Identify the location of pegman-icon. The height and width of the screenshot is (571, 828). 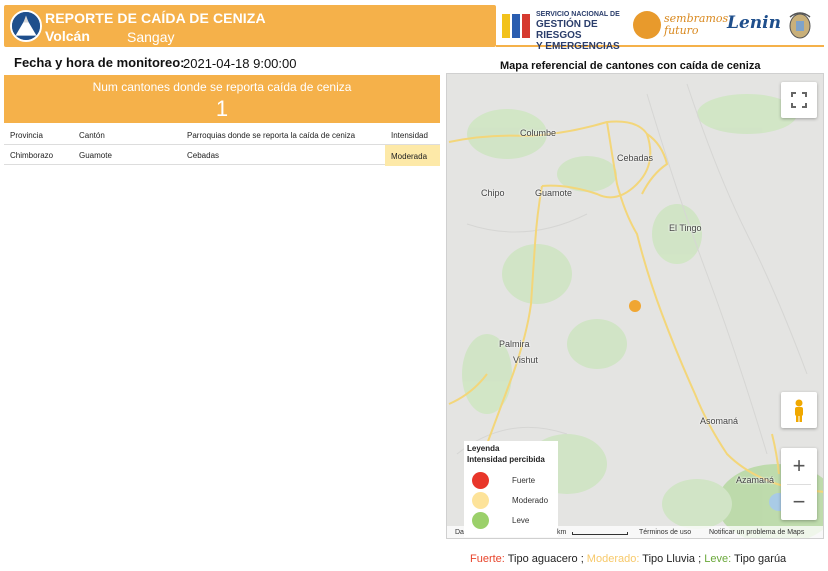
(799, 410).